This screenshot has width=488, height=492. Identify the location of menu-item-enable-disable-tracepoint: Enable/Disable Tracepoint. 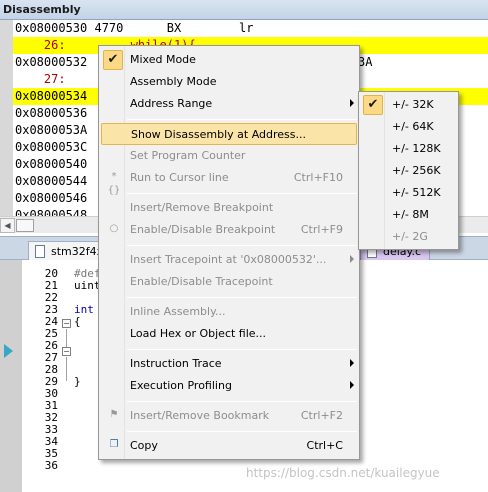
(229, 282).